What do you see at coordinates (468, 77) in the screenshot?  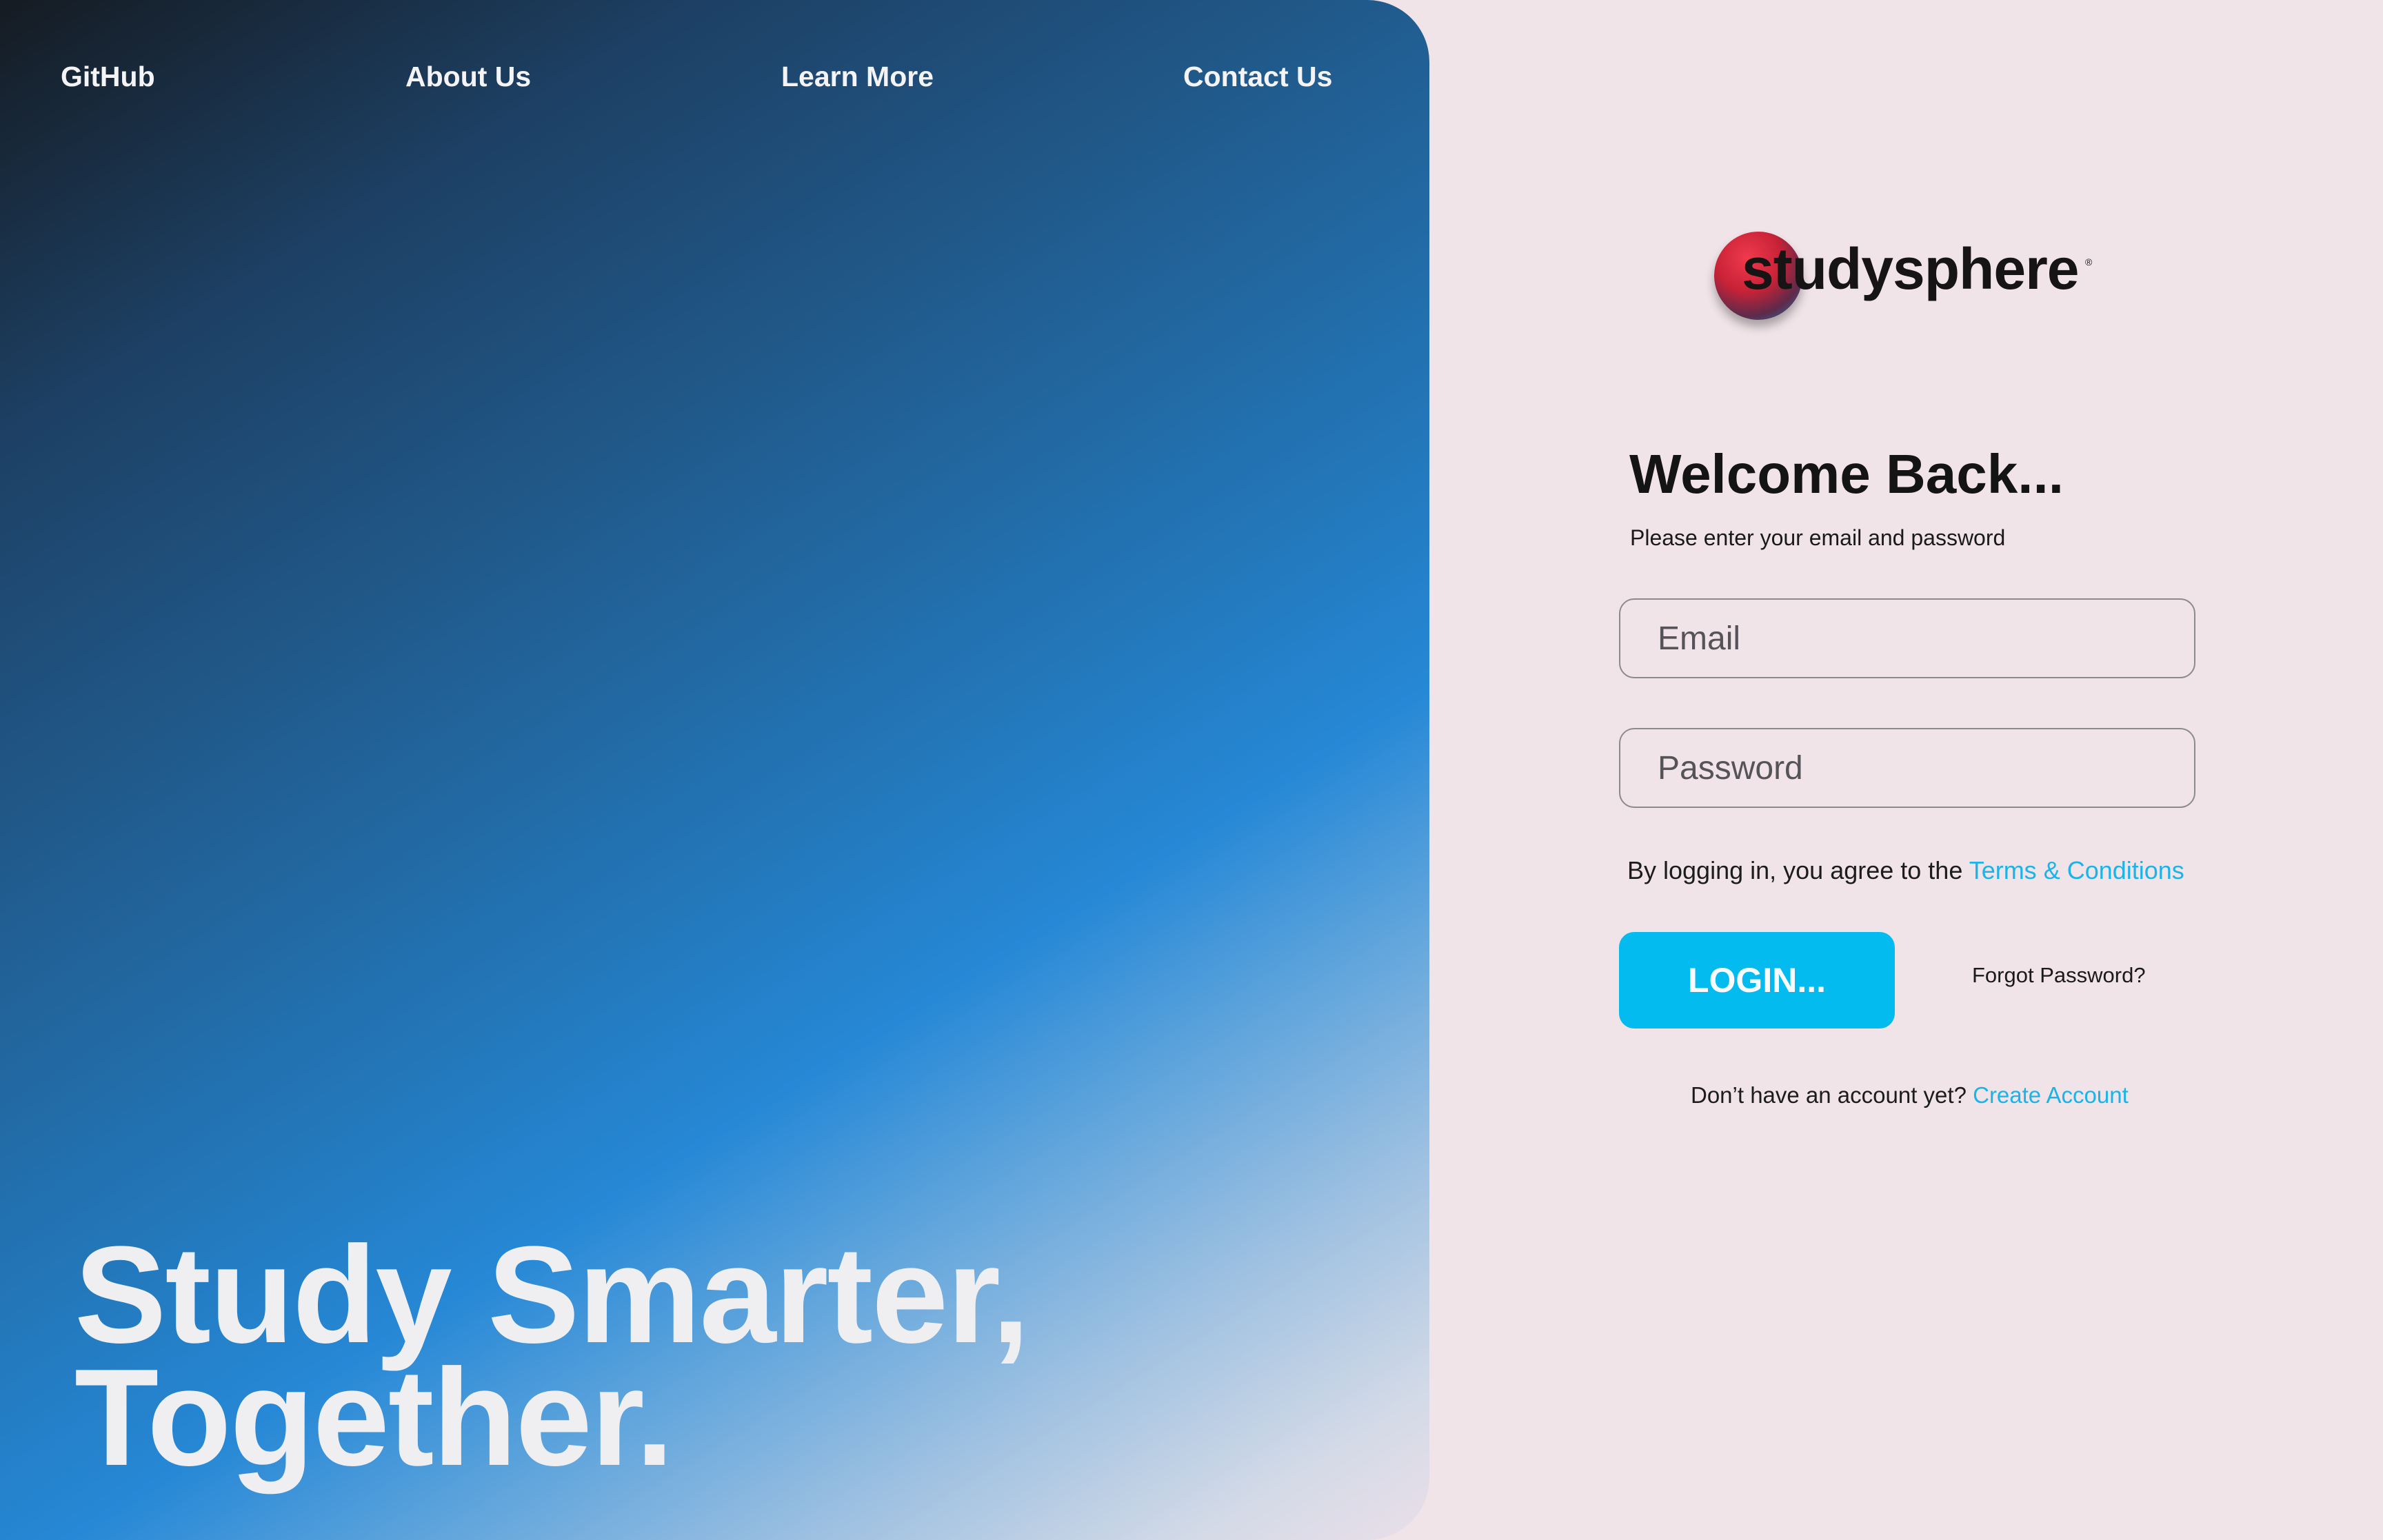 I see `nav-about-link: About Us` at bounding box center [468, 77].